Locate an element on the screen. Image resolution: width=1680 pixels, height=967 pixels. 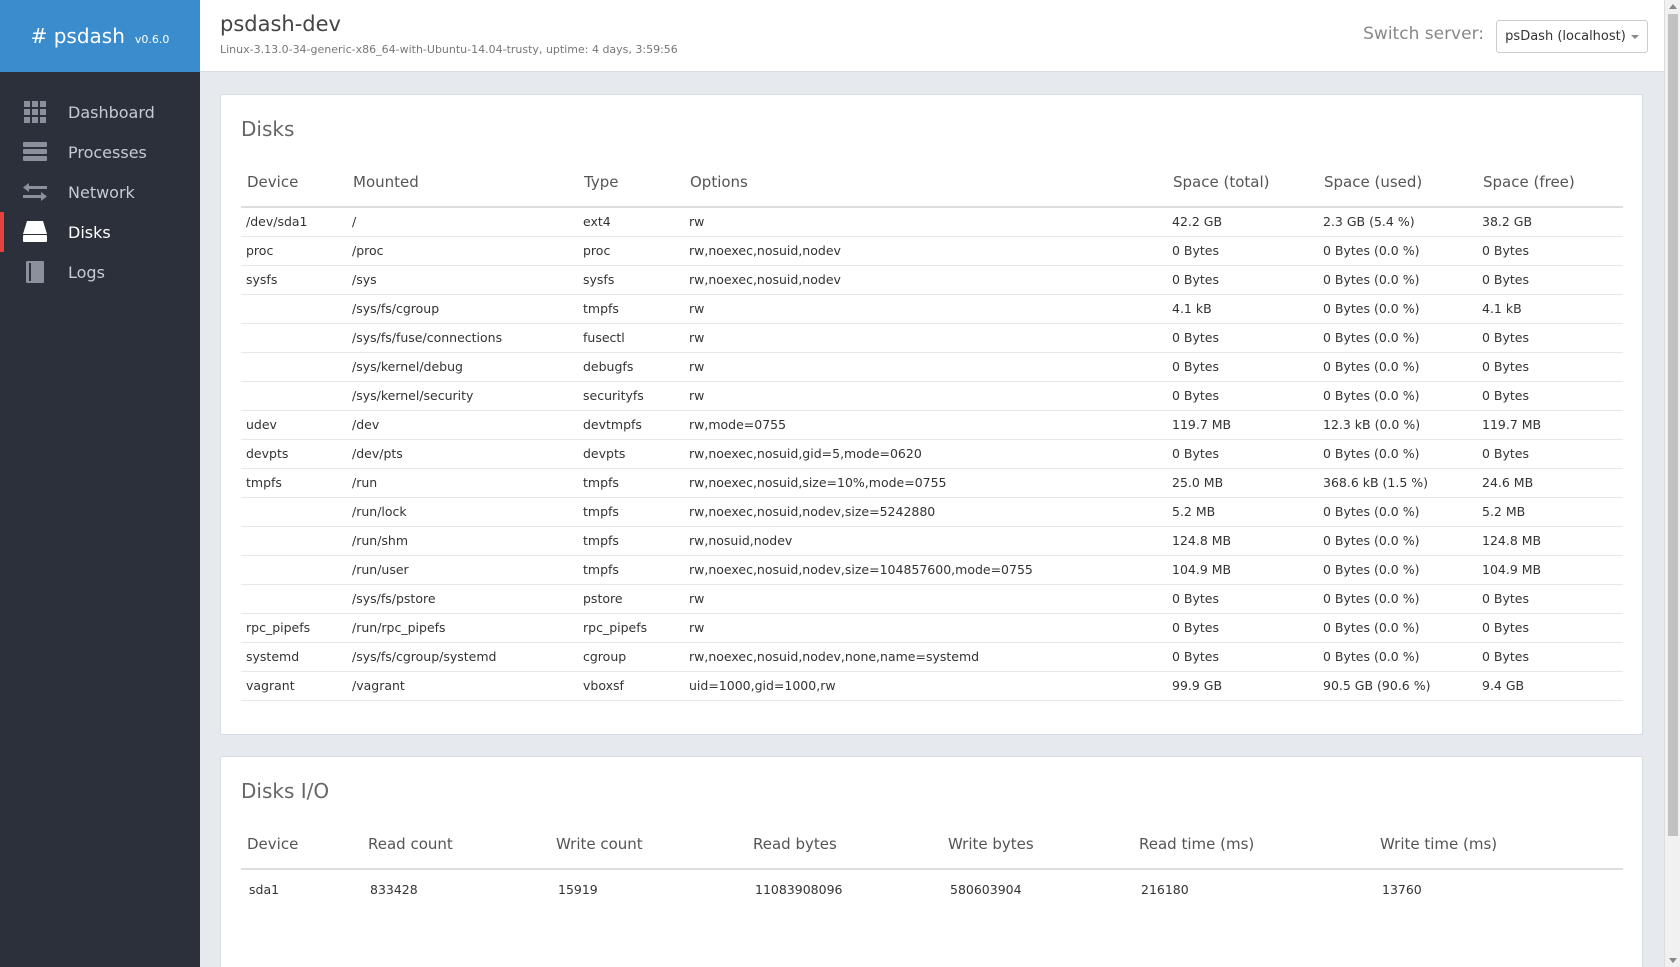
page-scrollbar is located at coordinates (1672, 483).